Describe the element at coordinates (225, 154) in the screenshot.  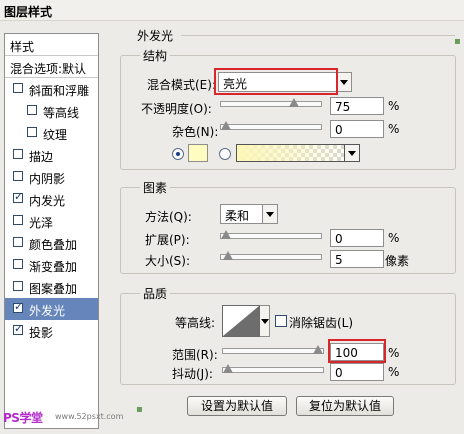
I see `gradient-radio` at that location.